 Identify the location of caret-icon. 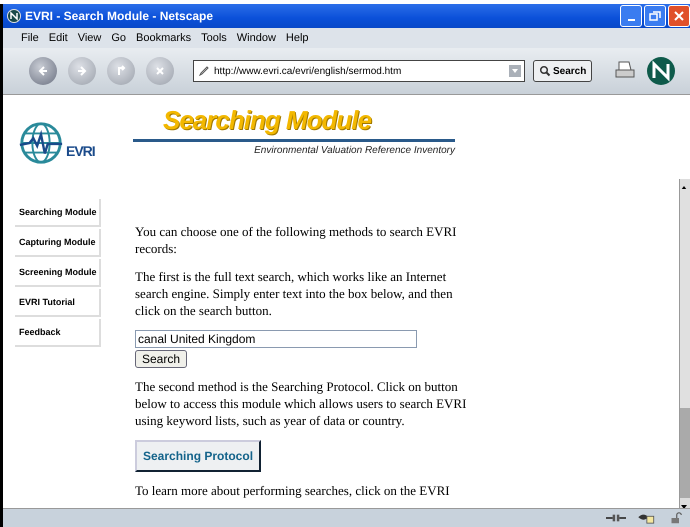
(515, 71).